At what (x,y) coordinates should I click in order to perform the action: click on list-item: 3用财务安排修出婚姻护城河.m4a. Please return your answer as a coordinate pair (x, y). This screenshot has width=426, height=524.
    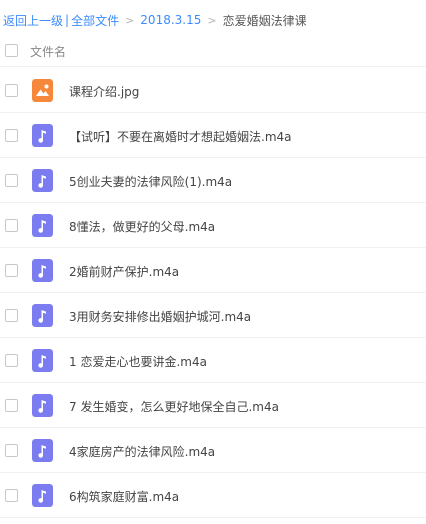
    Looking at the image, I should click on (213, 315).